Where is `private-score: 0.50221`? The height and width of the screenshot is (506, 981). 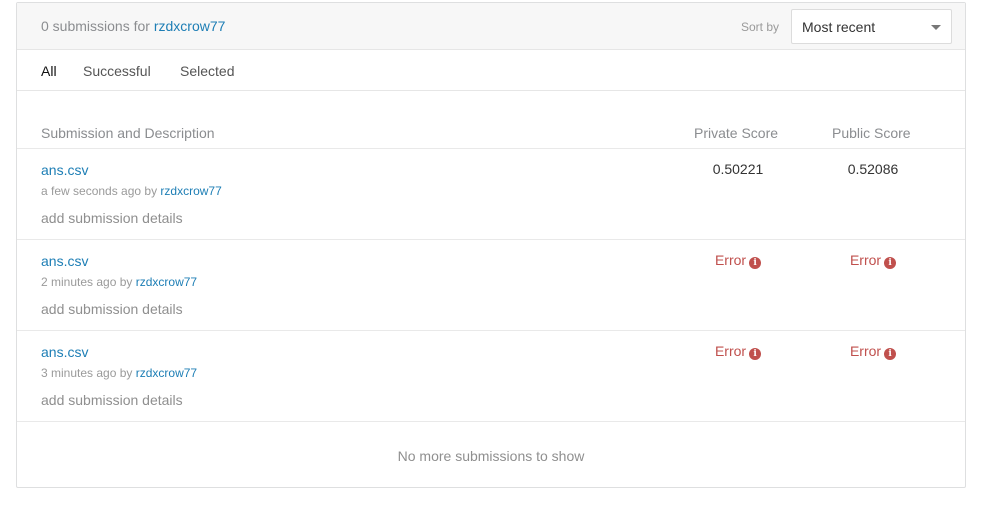
private-score: 0.50221 is located at coordinates (738, 169).